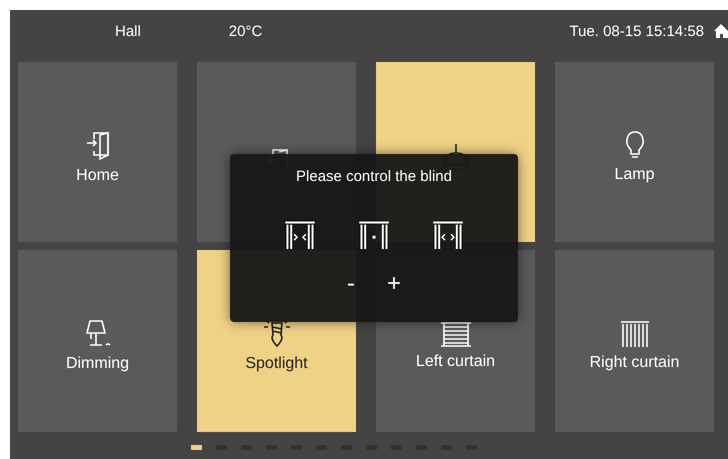  Describe the element at coordinates (448, 235) in the screenshot. I see `curtain-open-icon` at that location.